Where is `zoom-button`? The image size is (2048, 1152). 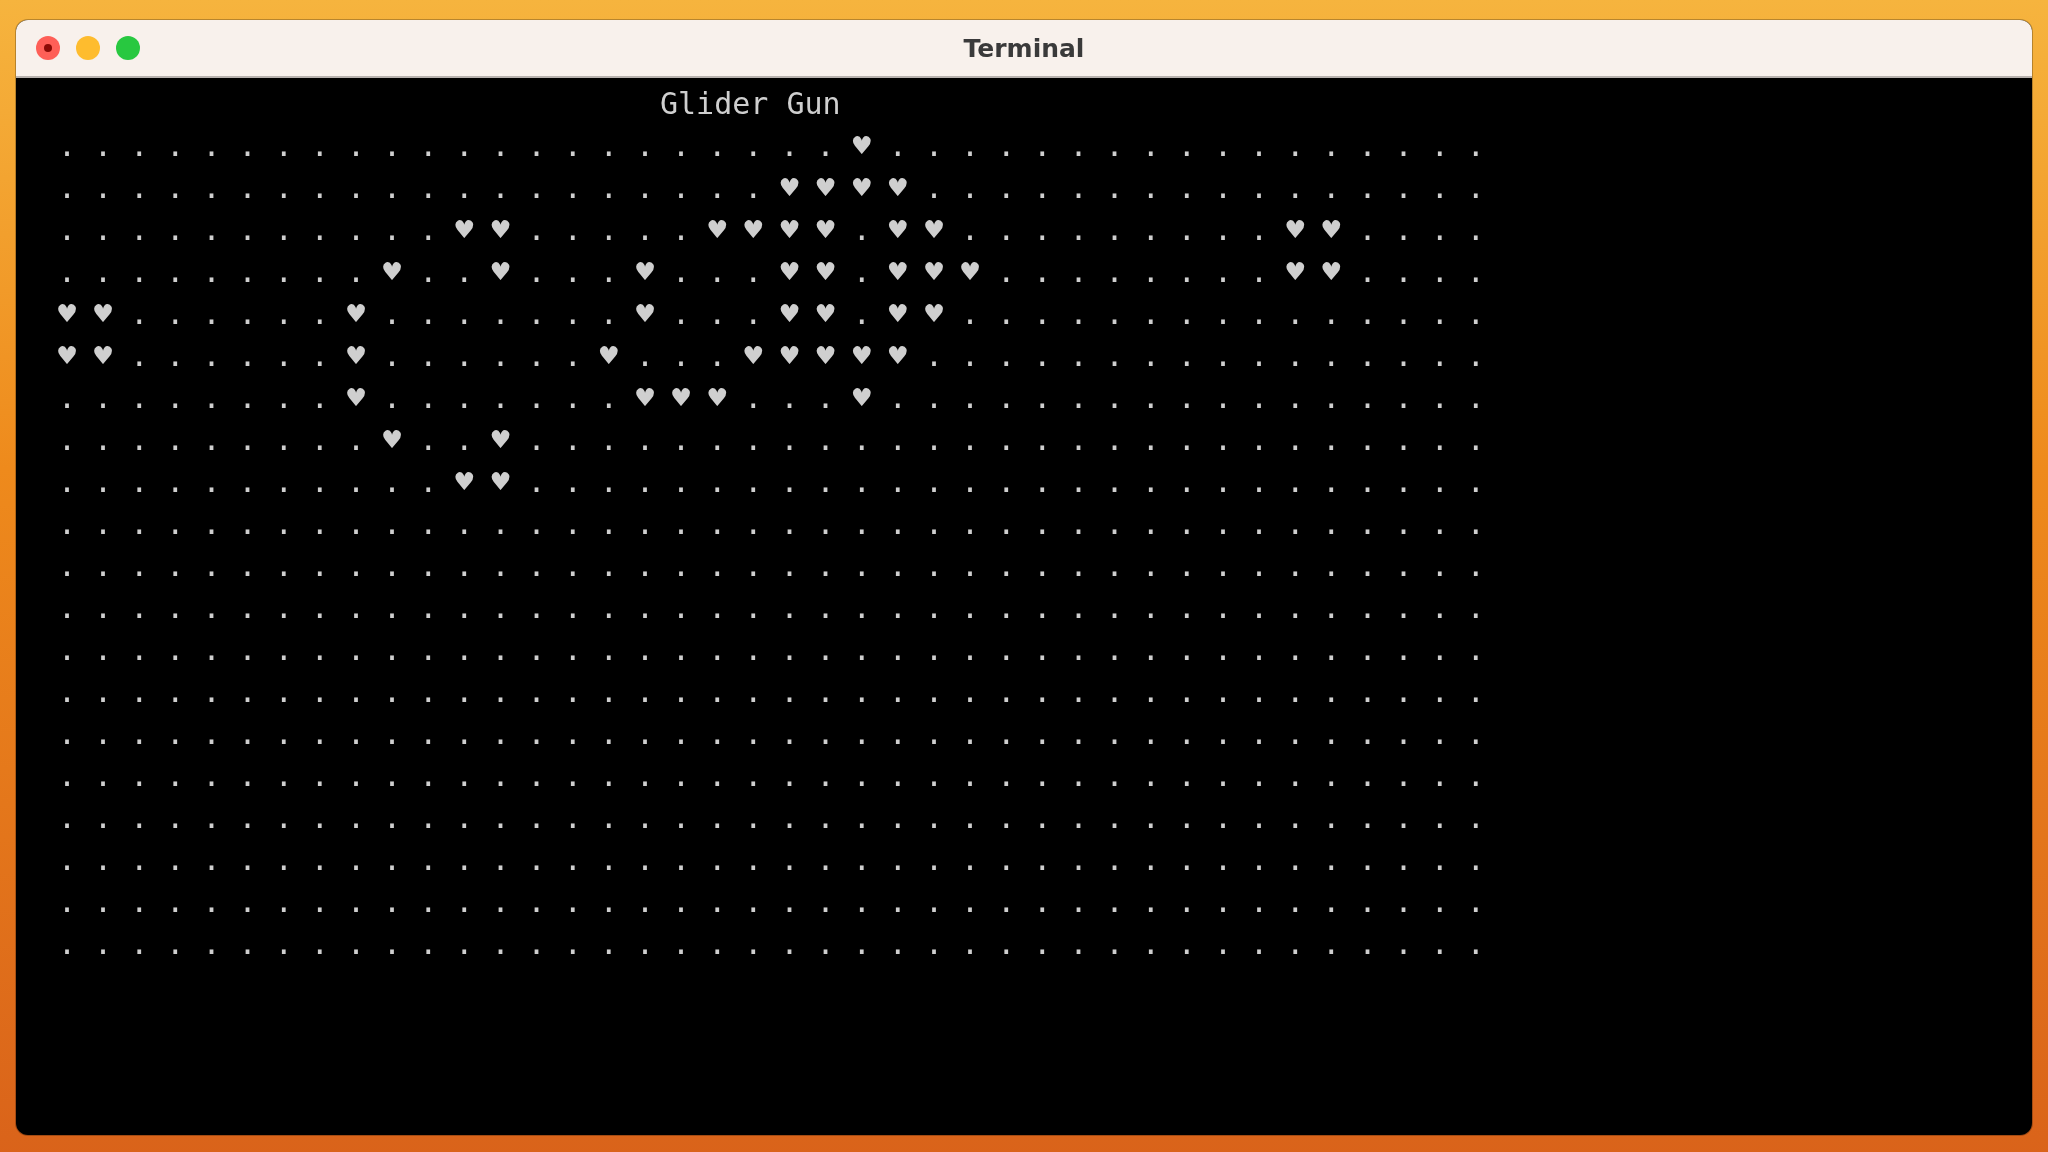 zoom-button is located at coordinates (128, 48).